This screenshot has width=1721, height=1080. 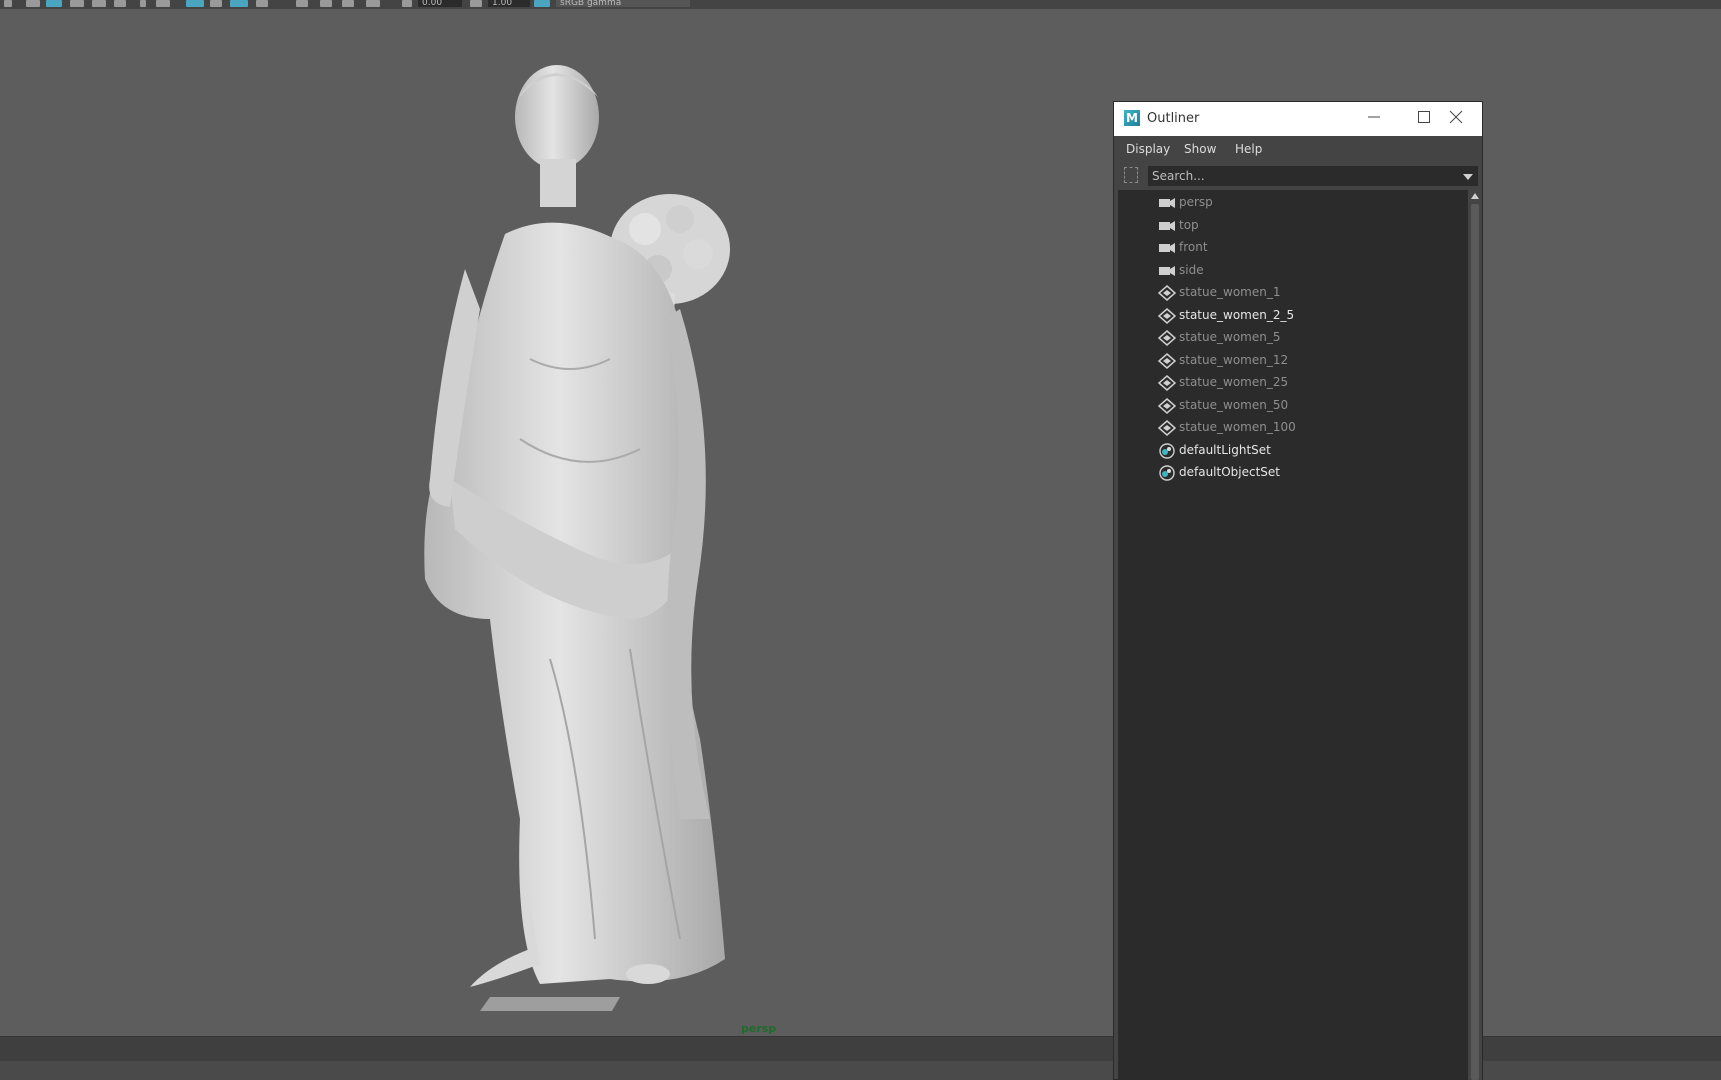 What do you see at coordinates (1191, 269) in the screenshot?
I see `outliner-item-label: side` at bounding box center [1191, 269].